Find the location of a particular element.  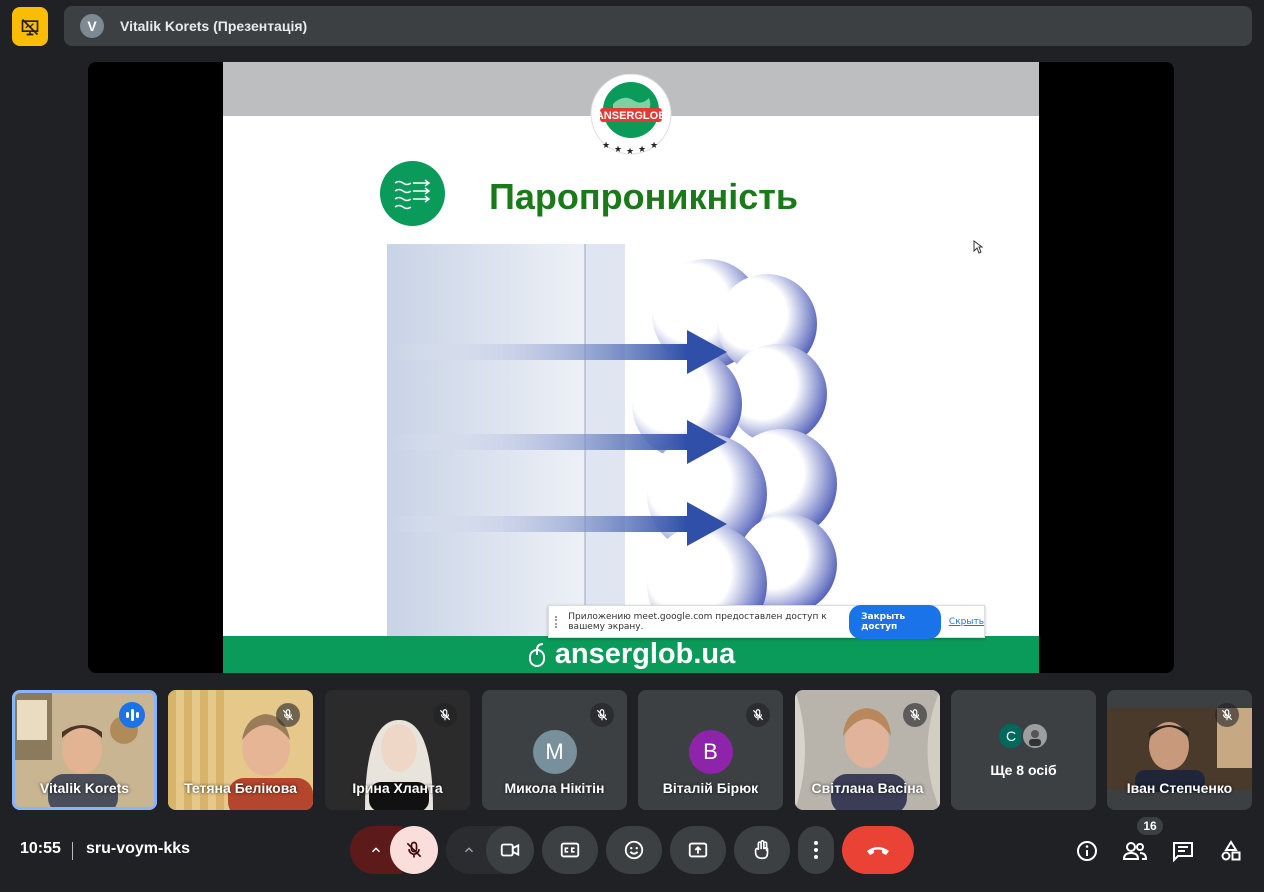

present-screen-icon is located at coordinates (698, 850).